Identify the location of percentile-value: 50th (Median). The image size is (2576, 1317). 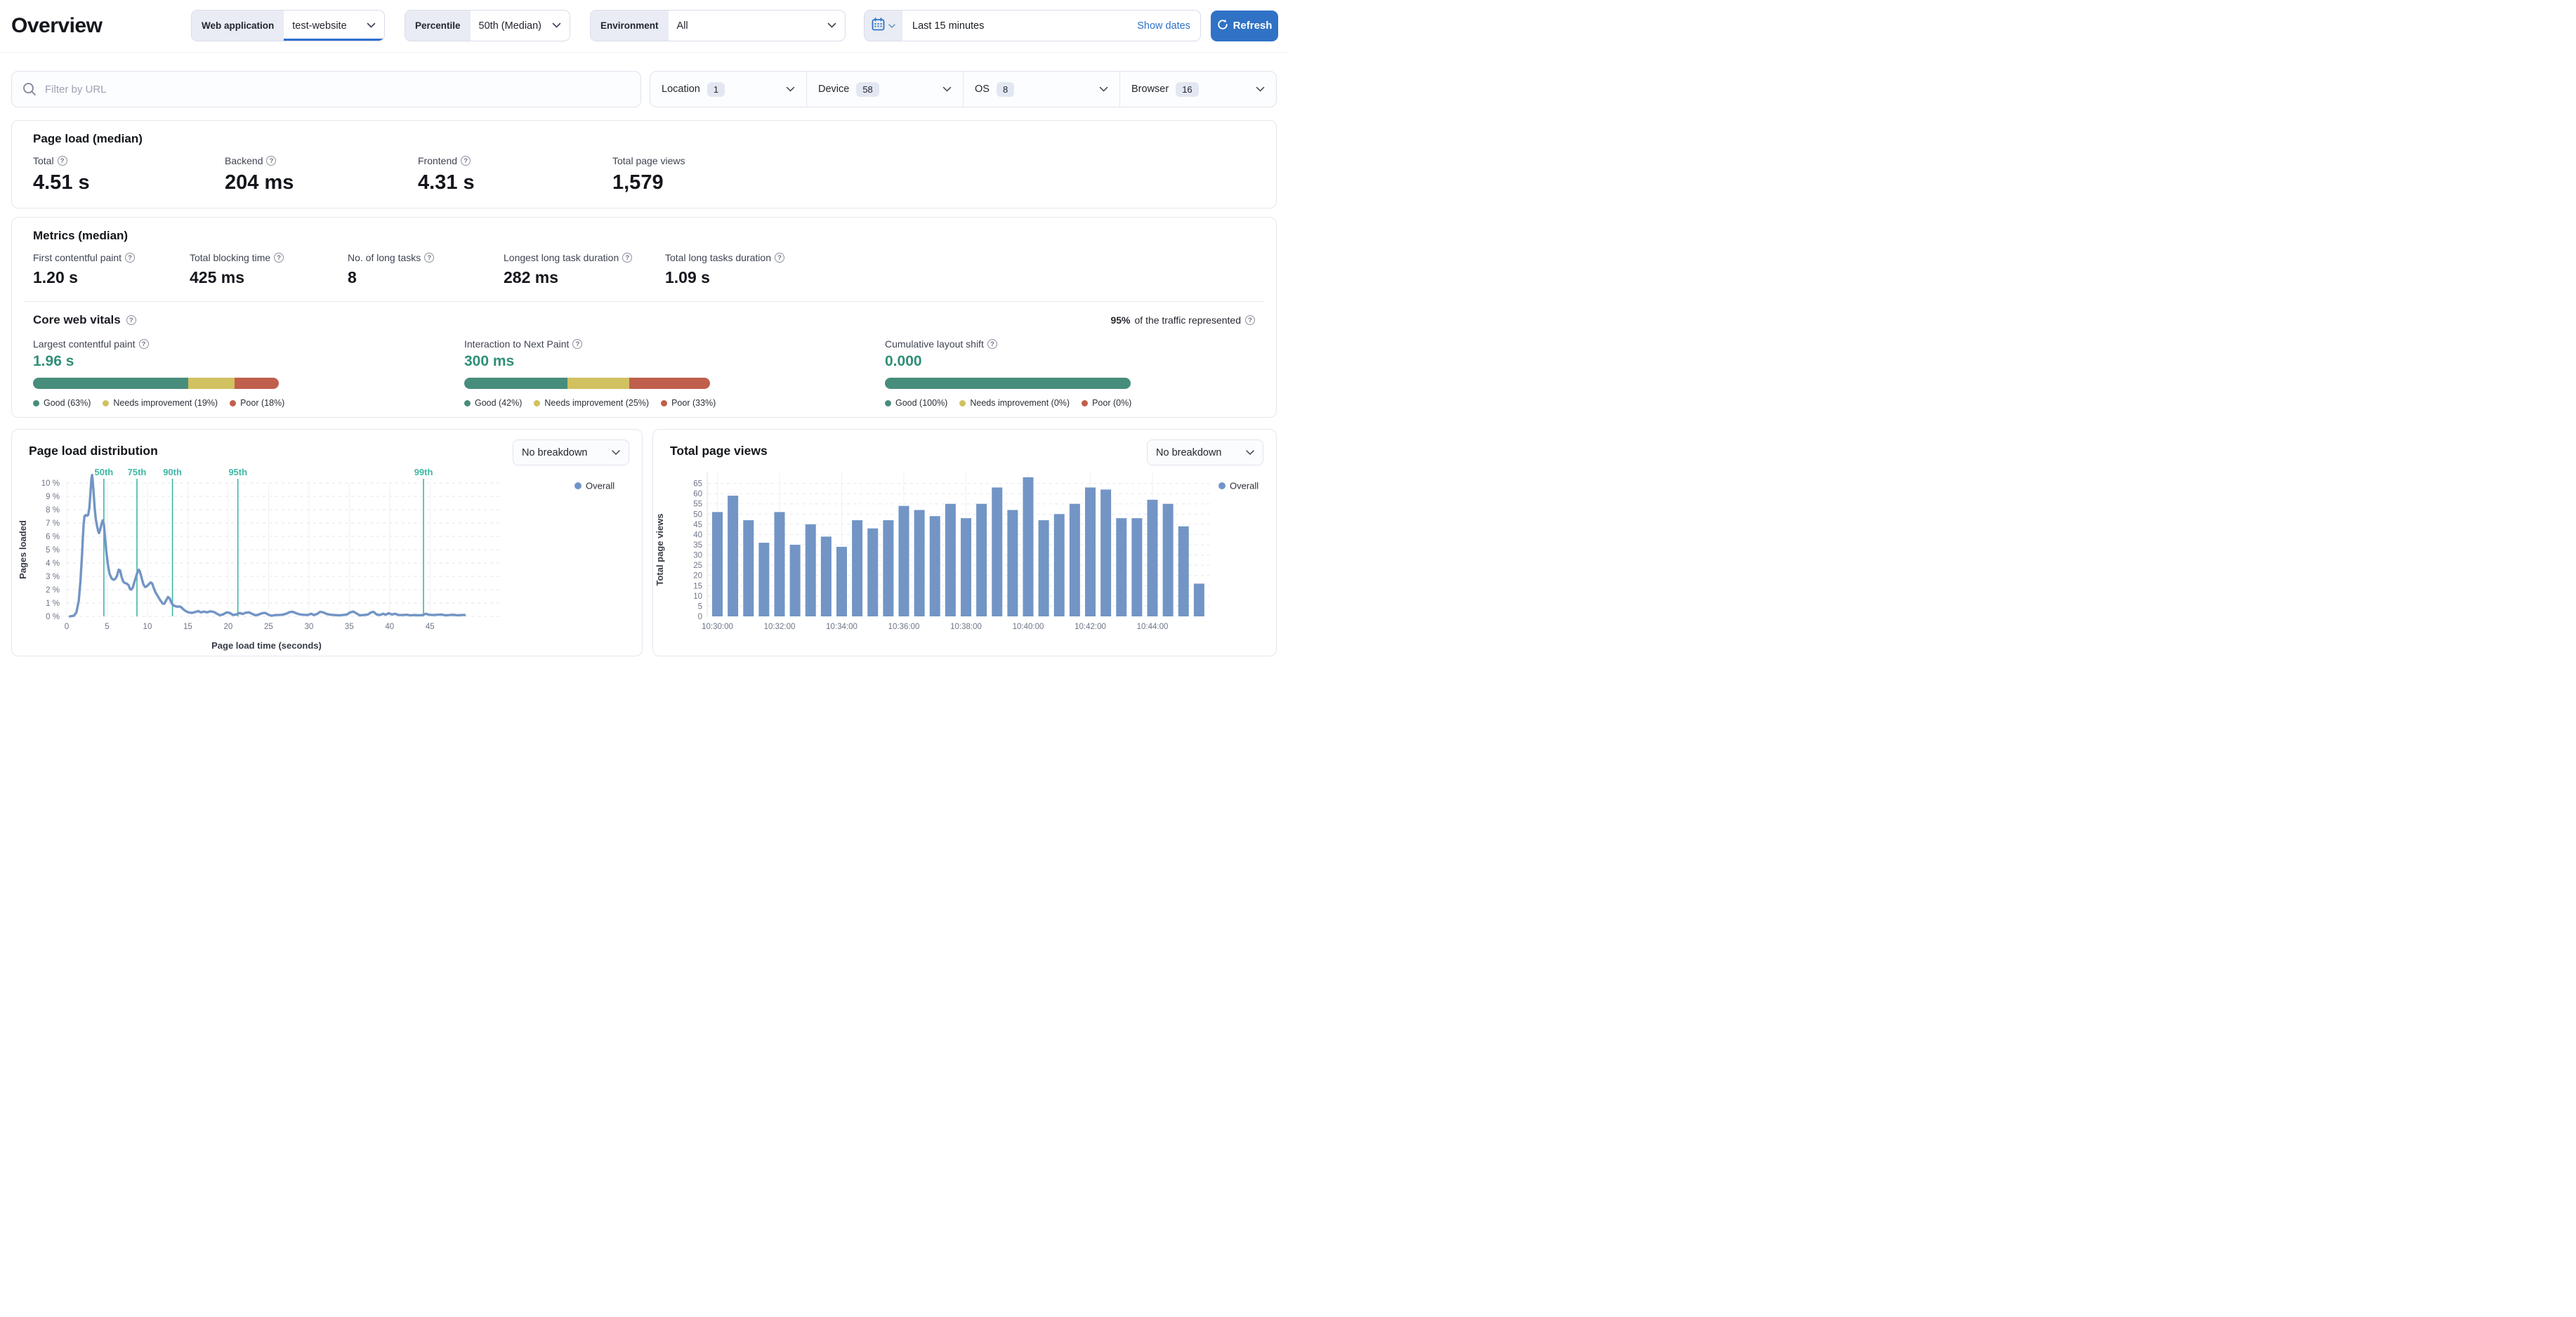
(510, 26).